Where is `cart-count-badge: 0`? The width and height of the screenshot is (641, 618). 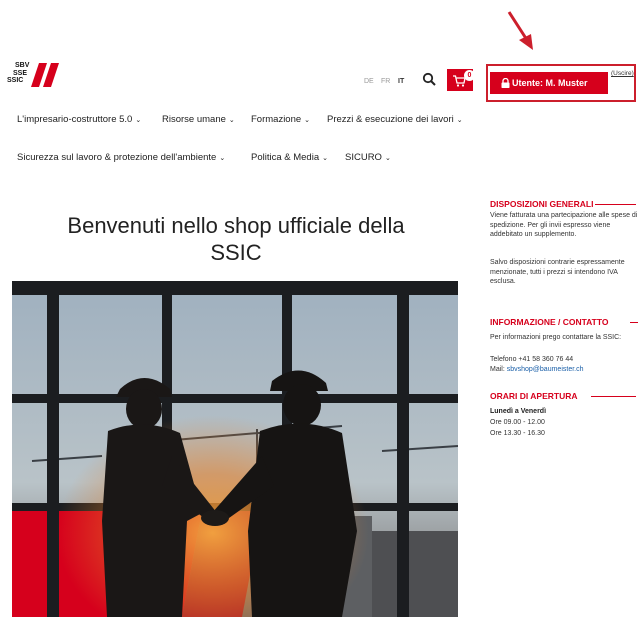
cart-count-badge: 0 is located at coordinates (469, 75).